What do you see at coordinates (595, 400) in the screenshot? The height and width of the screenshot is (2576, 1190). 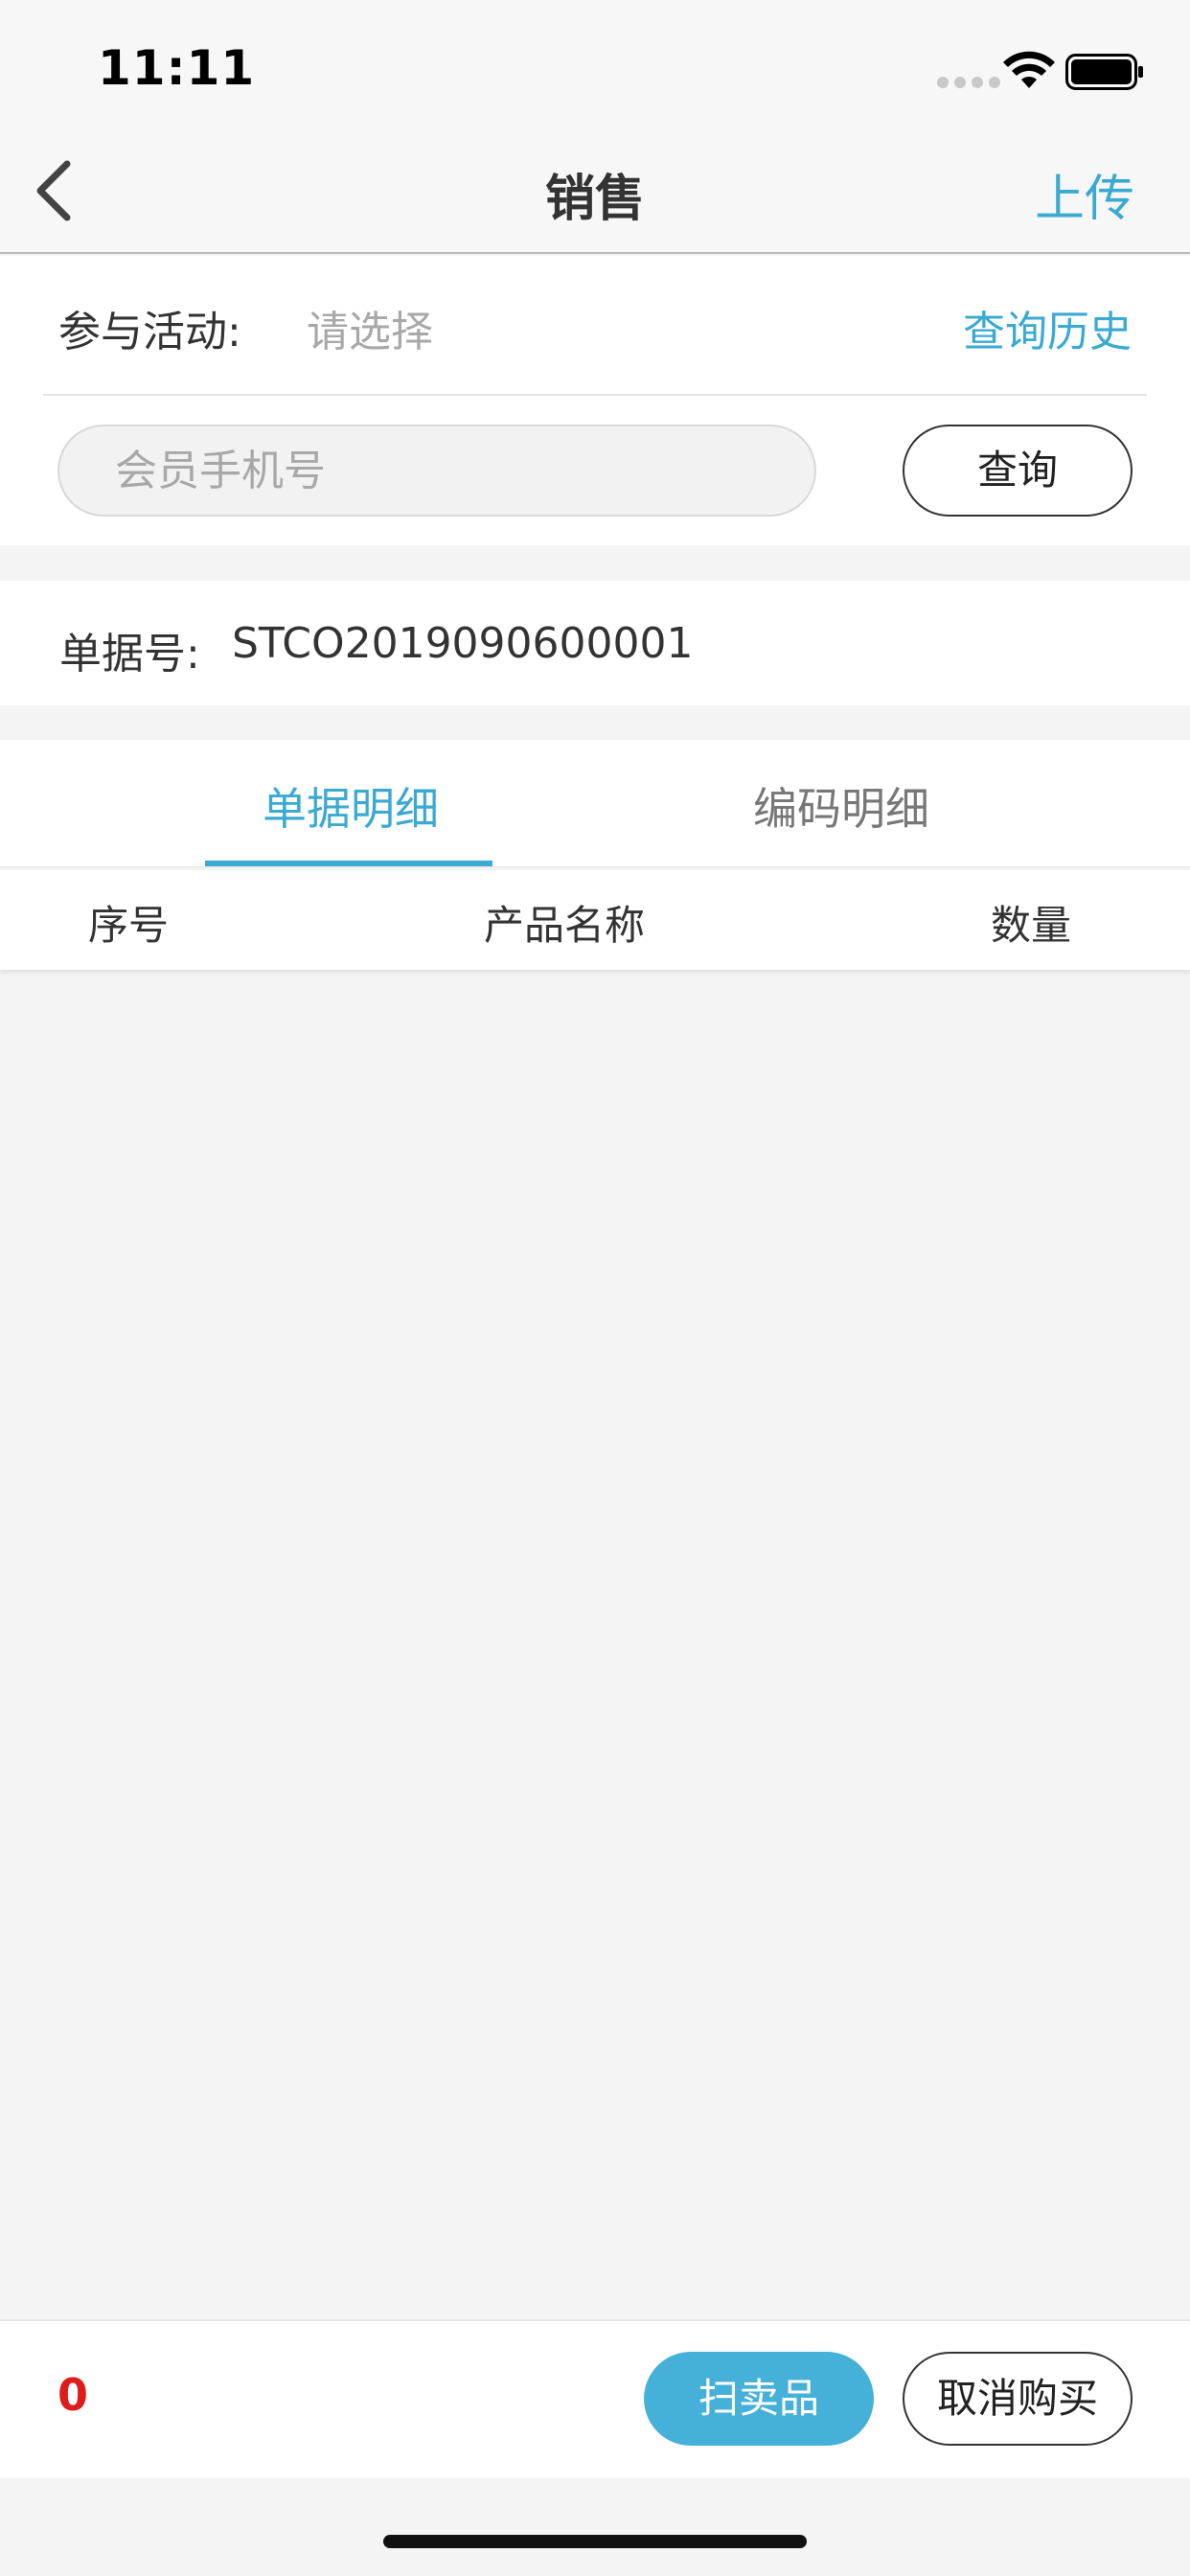 I see `filter-panel: 参与活动: 请选择 查询历史 查询` at bounding box center [595, 400].